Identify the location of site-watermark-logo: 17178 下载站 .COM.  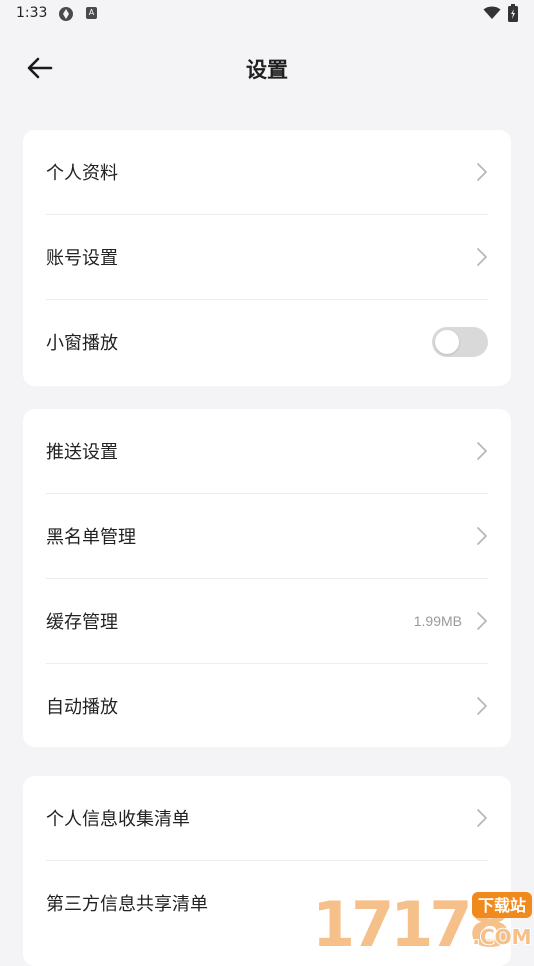
(422, 919).